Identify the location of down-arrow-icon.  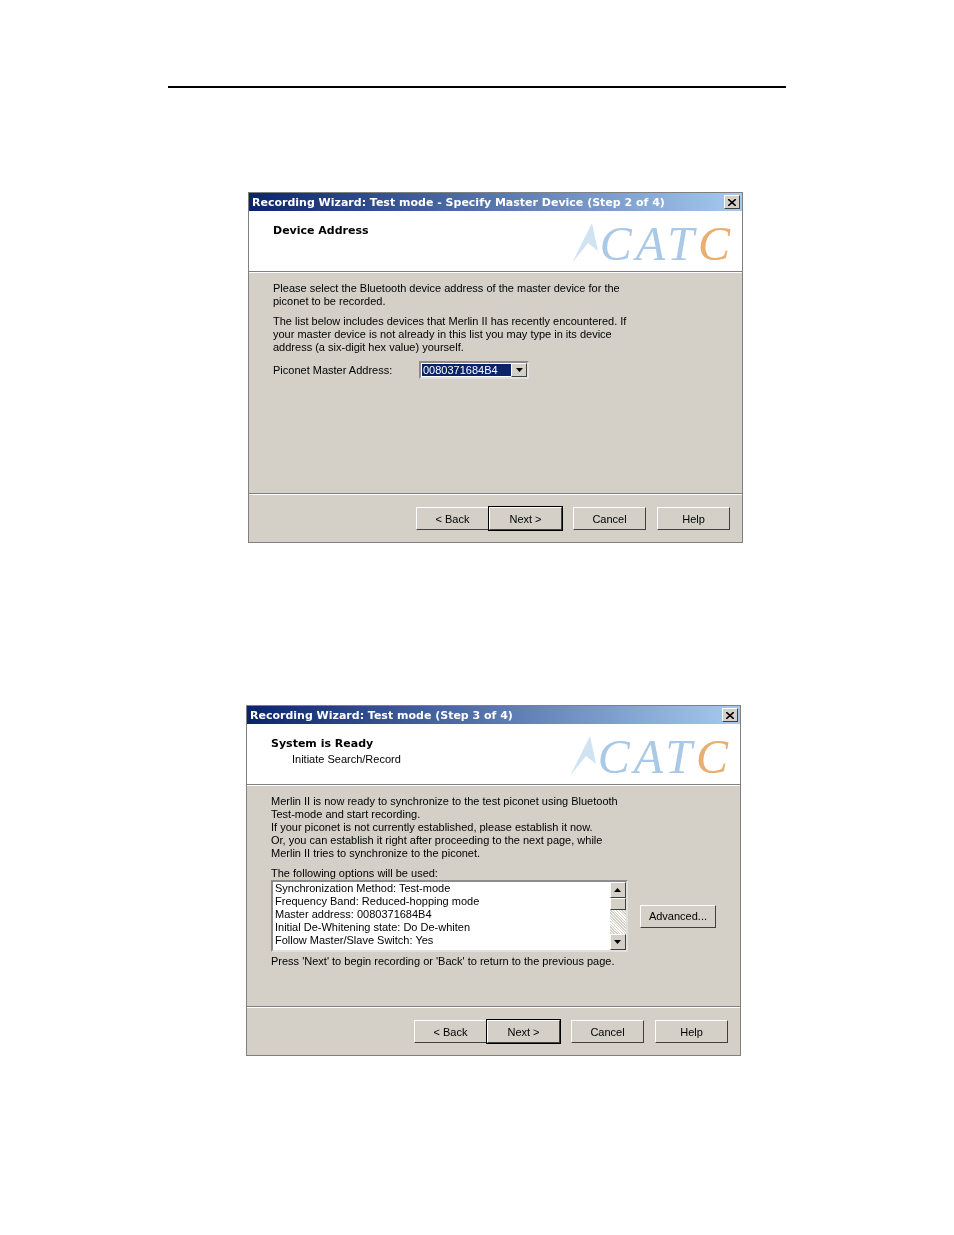
(618, 942).